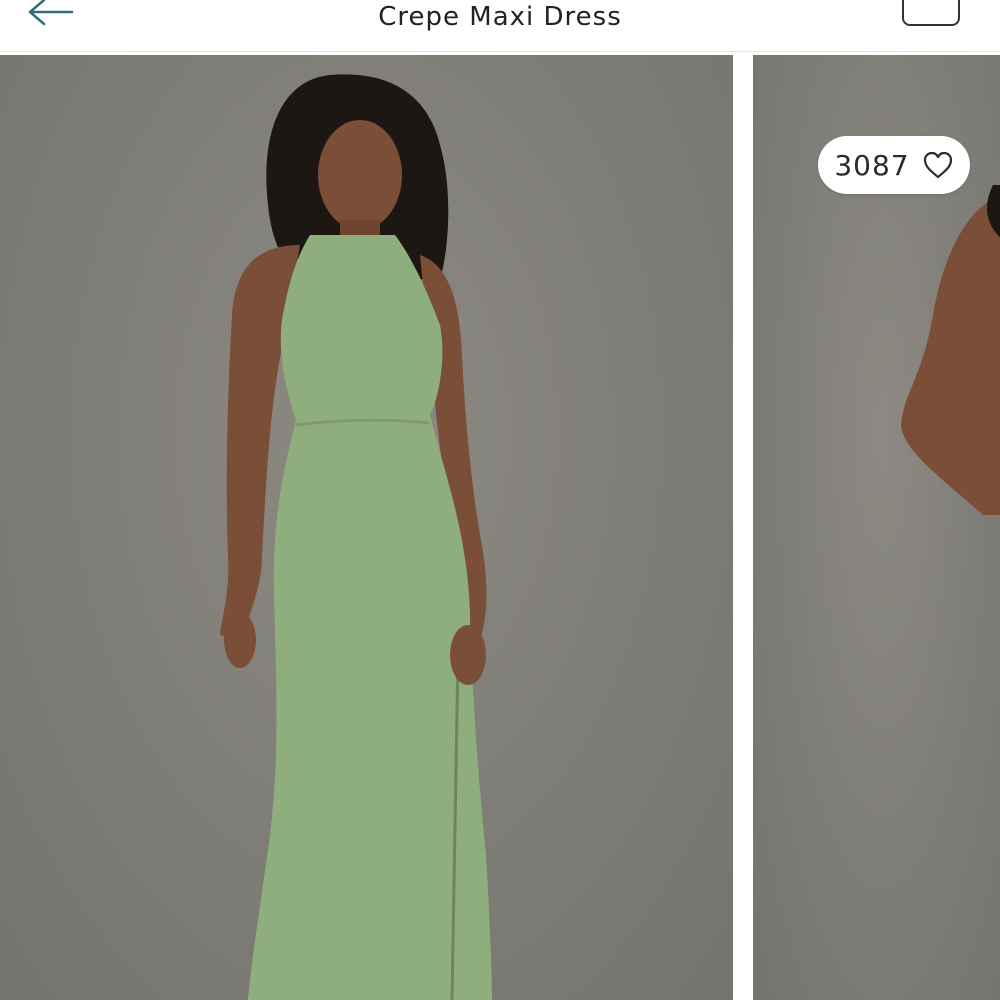 This screenshot has width=1000, height=1000. Describe the element at coordinates (500, 17) in the screenshot. I see `page-title: Crepe Maxi Dress` at that location.